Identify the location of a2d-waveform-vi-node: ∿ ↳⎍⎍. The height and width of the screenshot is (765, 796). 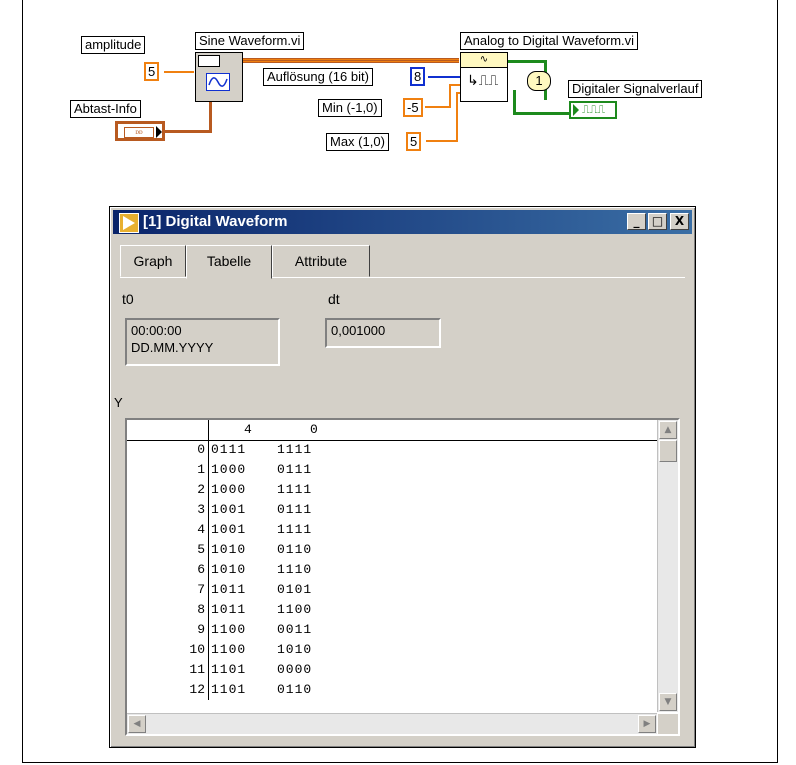
(484, 77).